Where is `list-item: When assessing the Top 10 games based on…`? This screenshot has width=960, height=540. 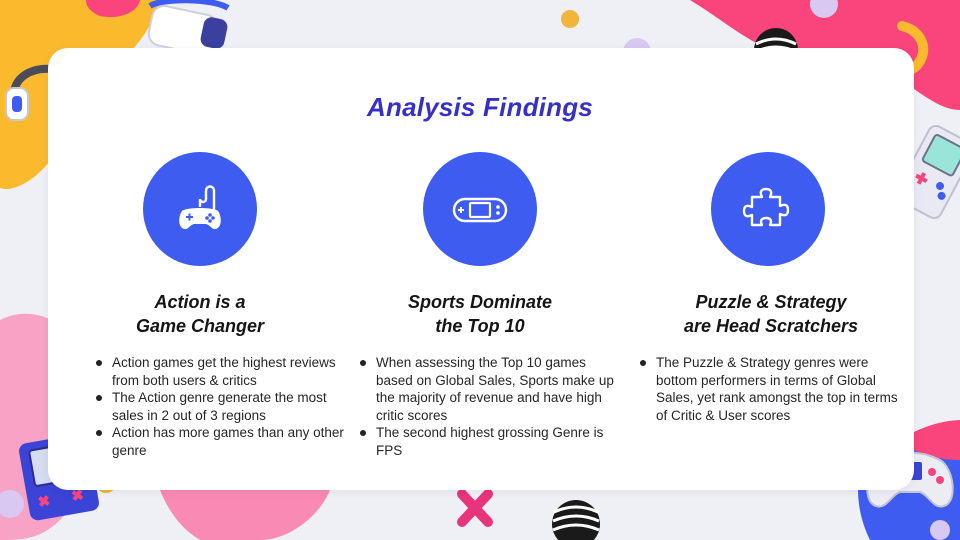 list-item: When assessing the Top 10 games based on… is located at coordinates (489, 389).